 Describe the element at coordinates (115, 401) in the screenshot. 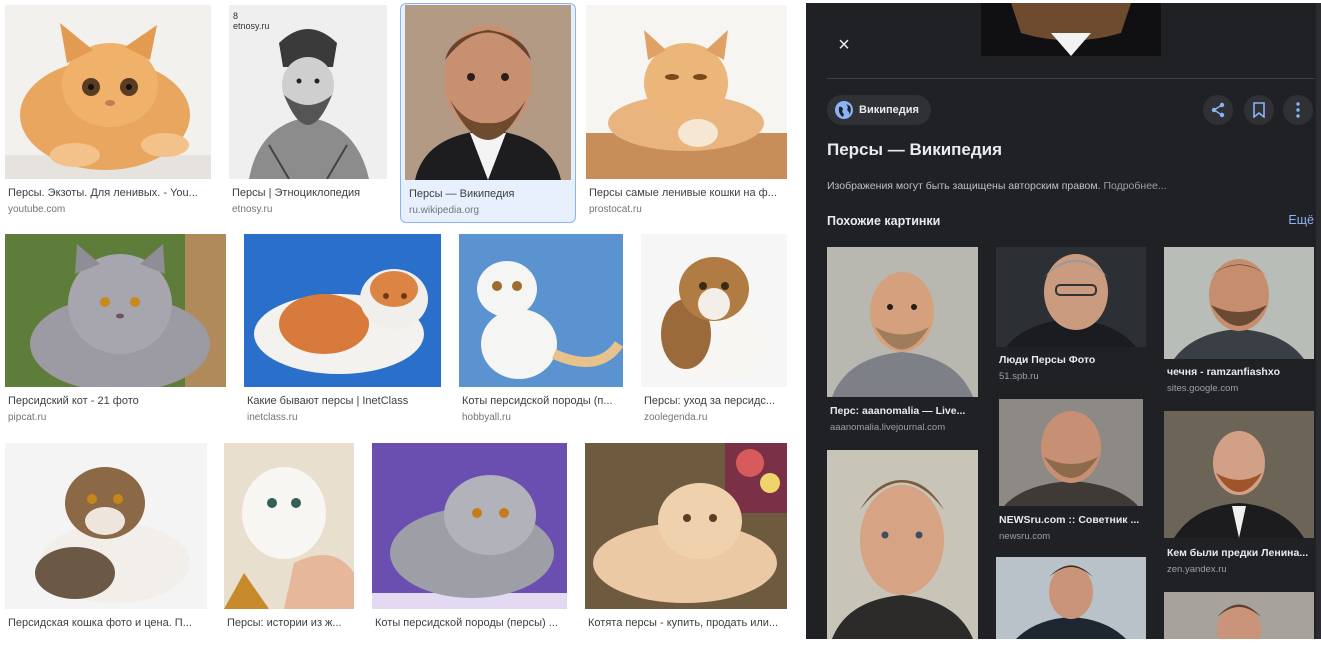

I see `result-caption: Персидский кот - 21 фото` at that location.